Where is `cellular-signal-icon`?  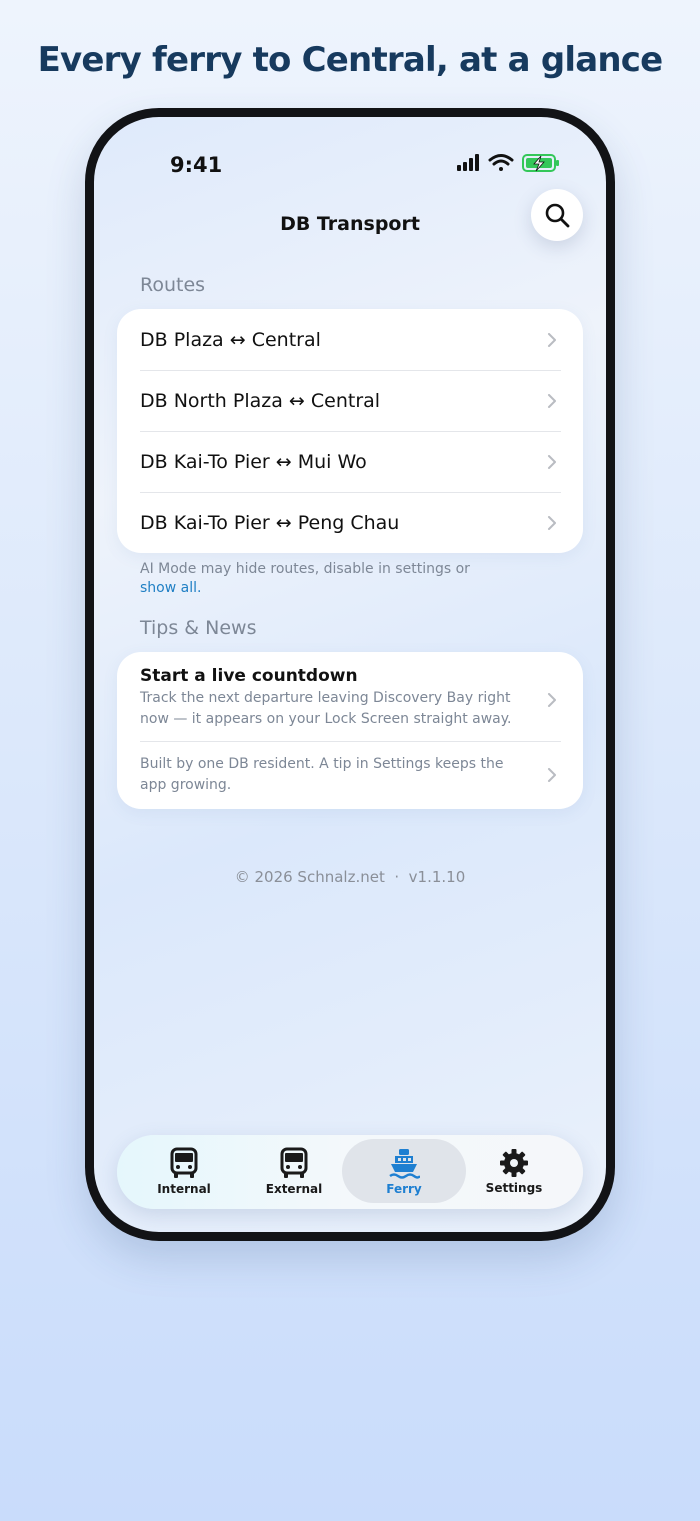 cellular-signal-icon is located at coordinates (468, 162).